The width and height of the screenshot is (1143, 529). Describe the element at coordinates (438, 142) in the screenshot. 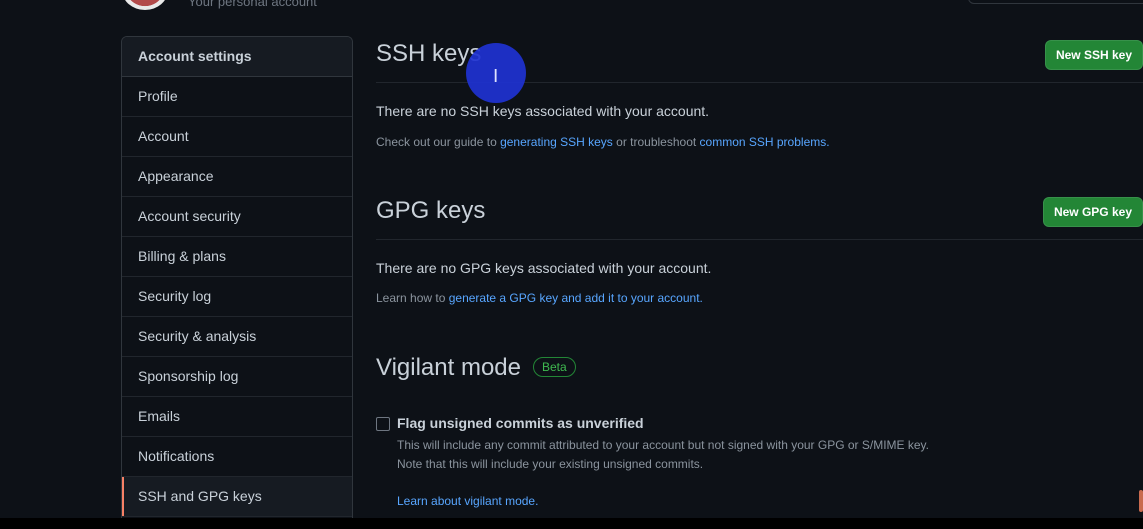

I see `ssh-help-prefix: Check out our guide to` at that location.